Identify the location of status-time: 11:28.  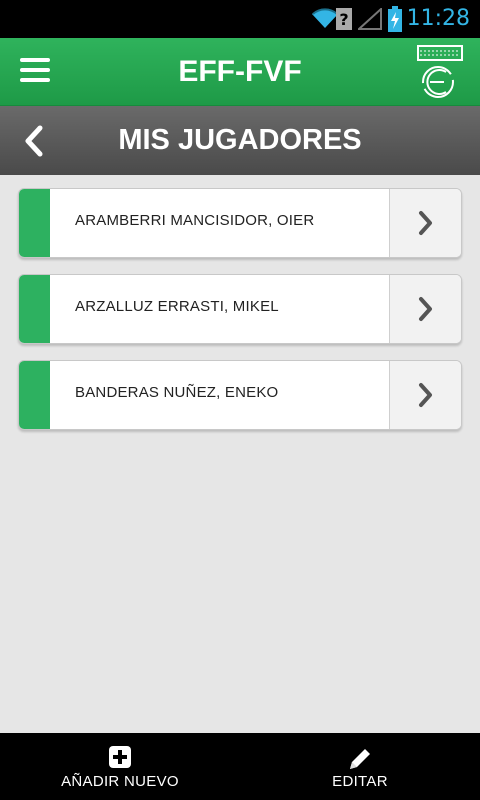
(438, 18).